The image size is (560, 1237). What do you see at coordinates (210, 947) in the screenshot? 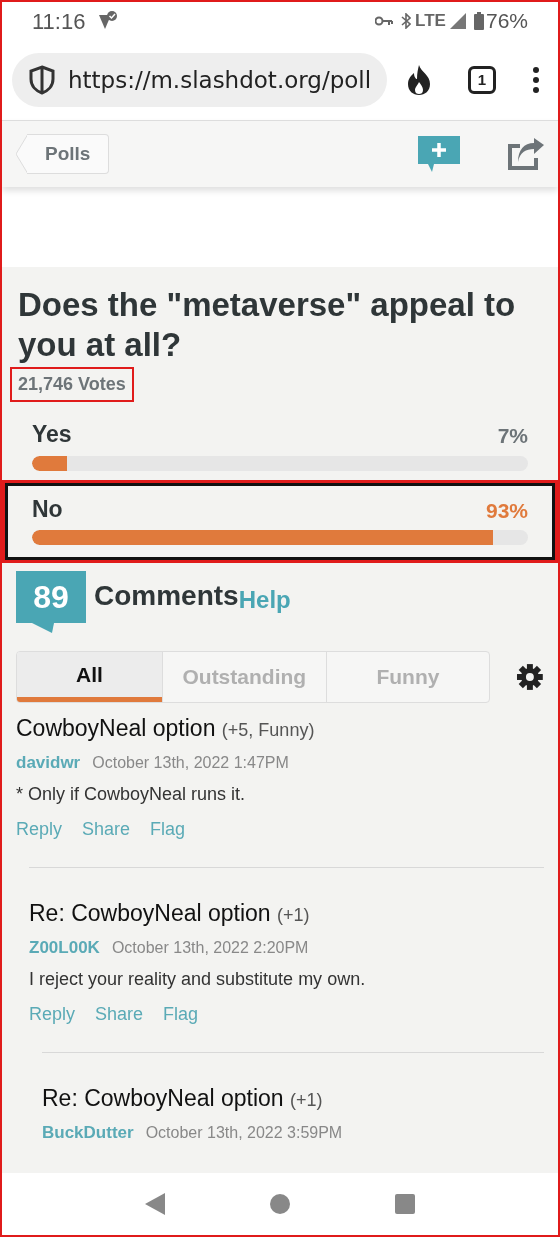
I see `comment-date: October 13th, 2022 2:20PM` at bounding box center [210, 947].